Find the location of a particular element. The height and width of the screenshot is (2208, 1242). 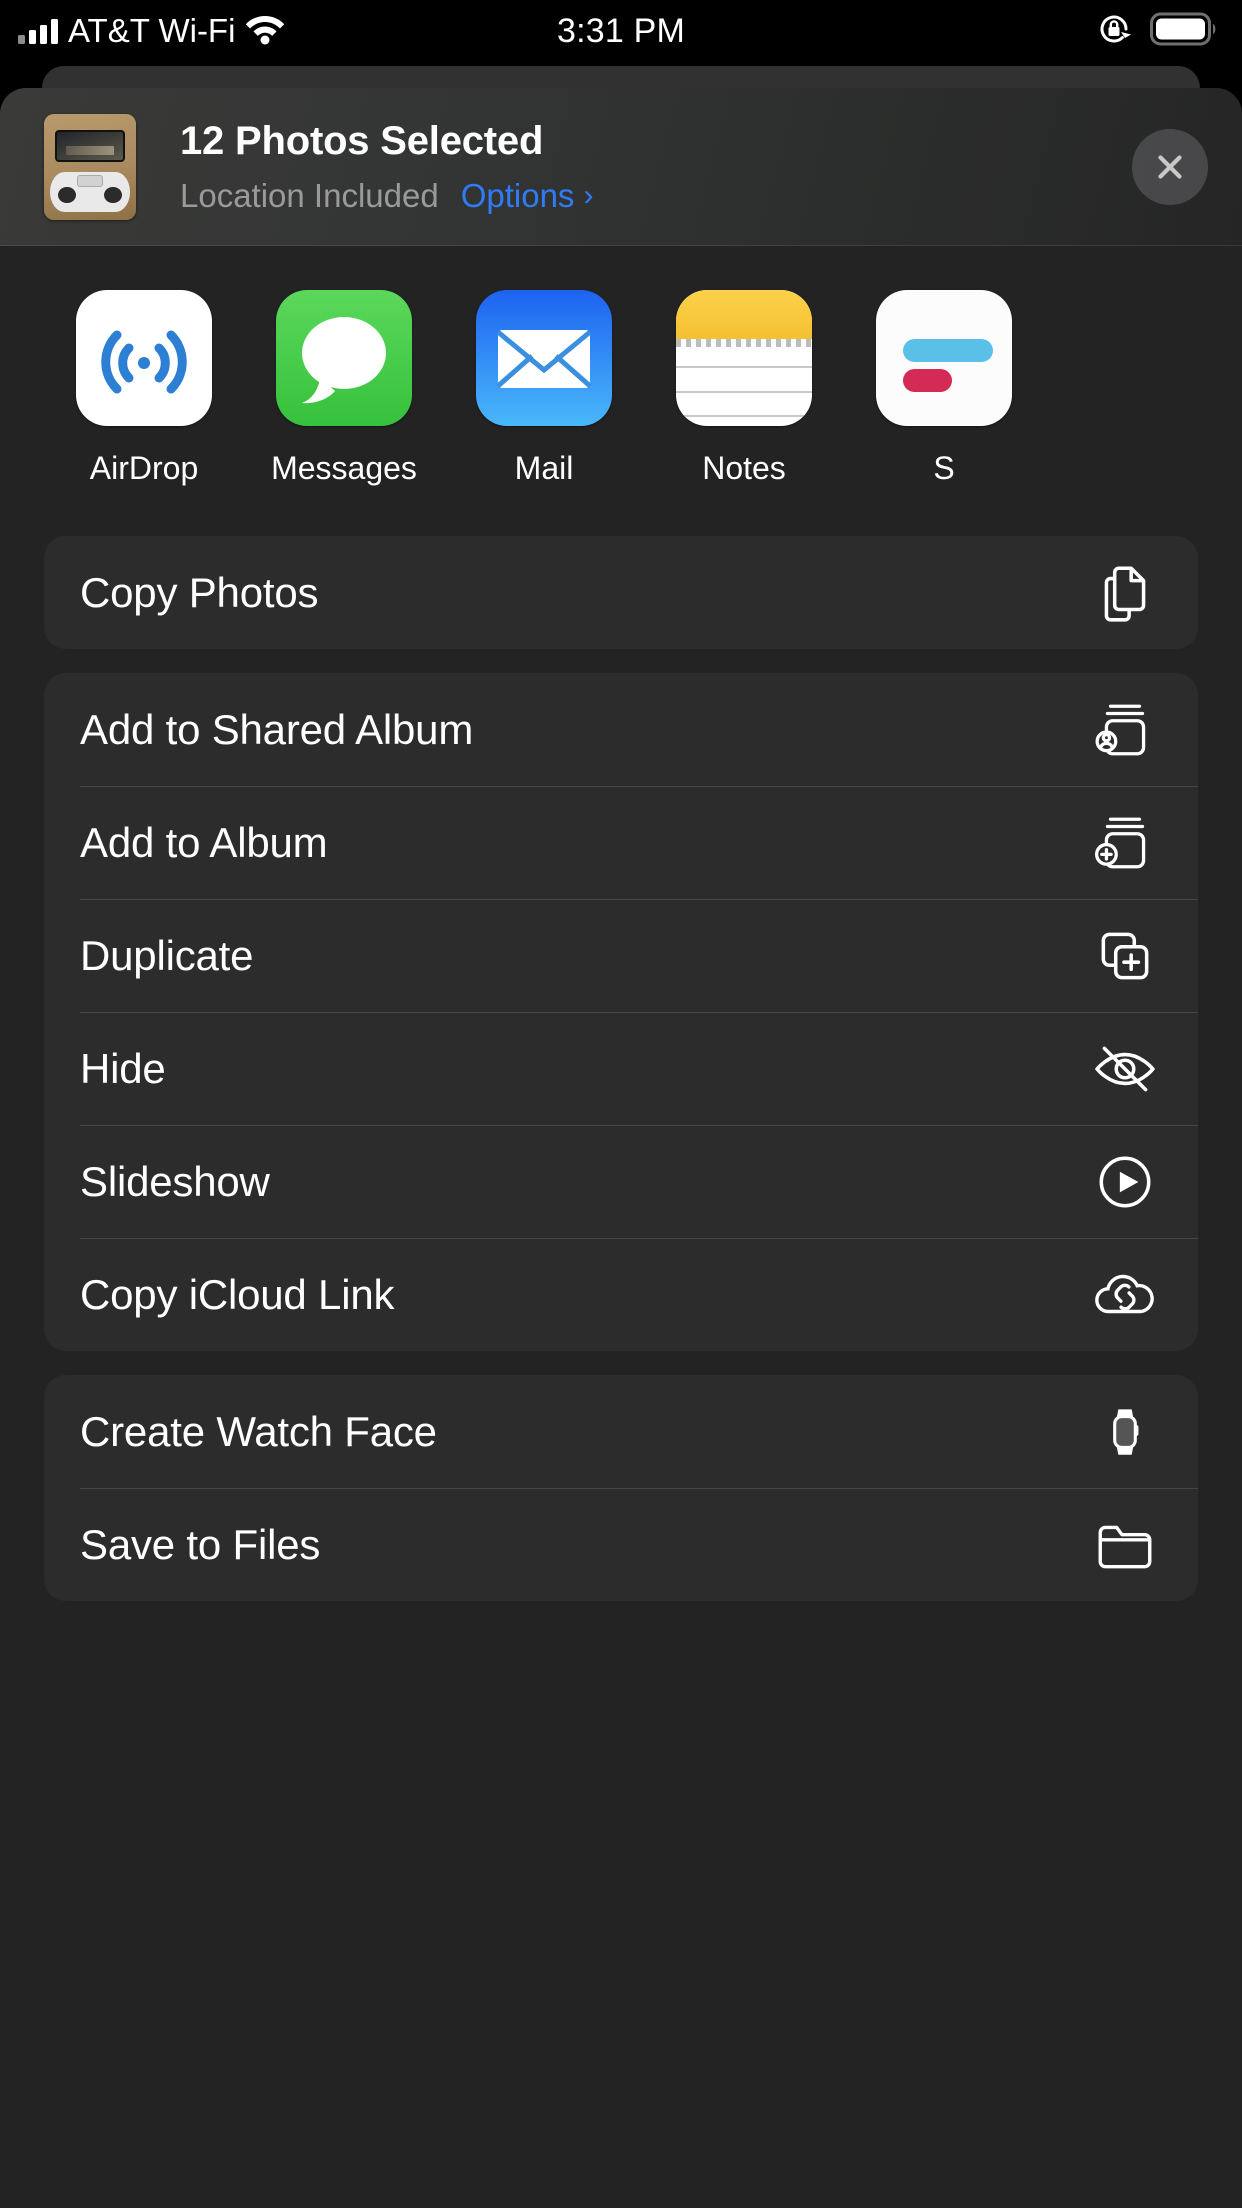

app-label: AirDrop is located at coordinates (144, 468).